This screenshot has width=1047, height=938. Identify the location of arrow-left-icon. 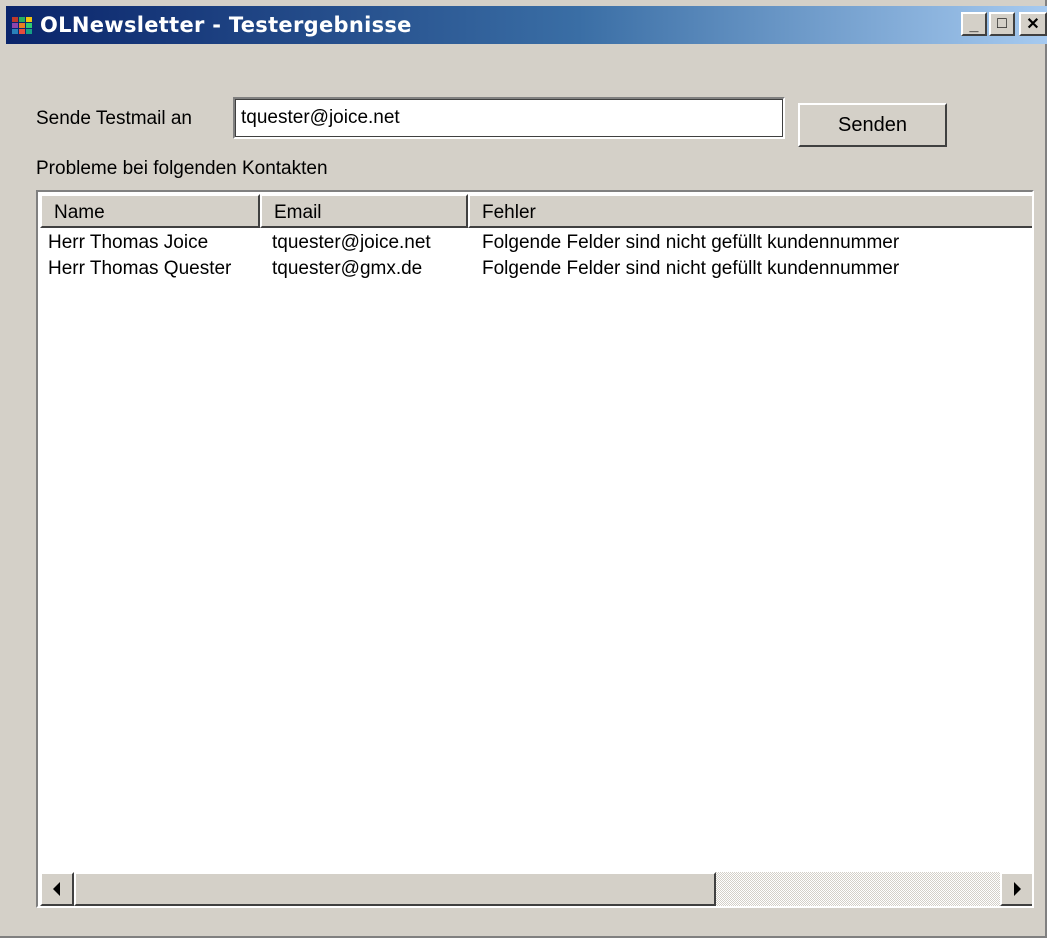
(56, 889).